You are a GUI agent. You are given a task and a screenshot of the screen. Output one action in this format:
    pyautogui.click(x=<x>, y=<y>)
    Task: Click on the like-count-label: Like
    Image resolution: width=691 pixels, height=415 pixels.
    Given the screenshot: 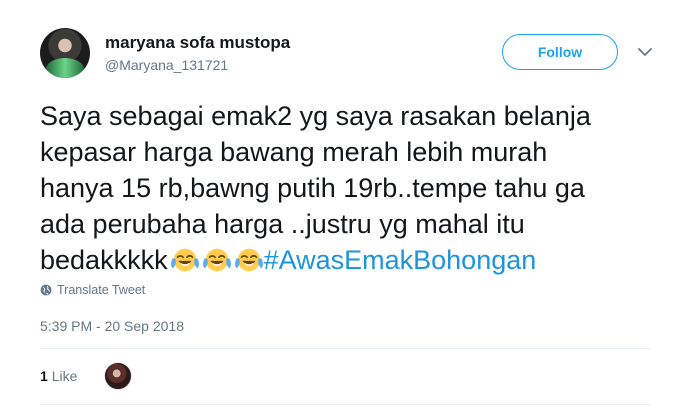 What is the action you would take?
    pyautogui.click(x=64, y=376)
    